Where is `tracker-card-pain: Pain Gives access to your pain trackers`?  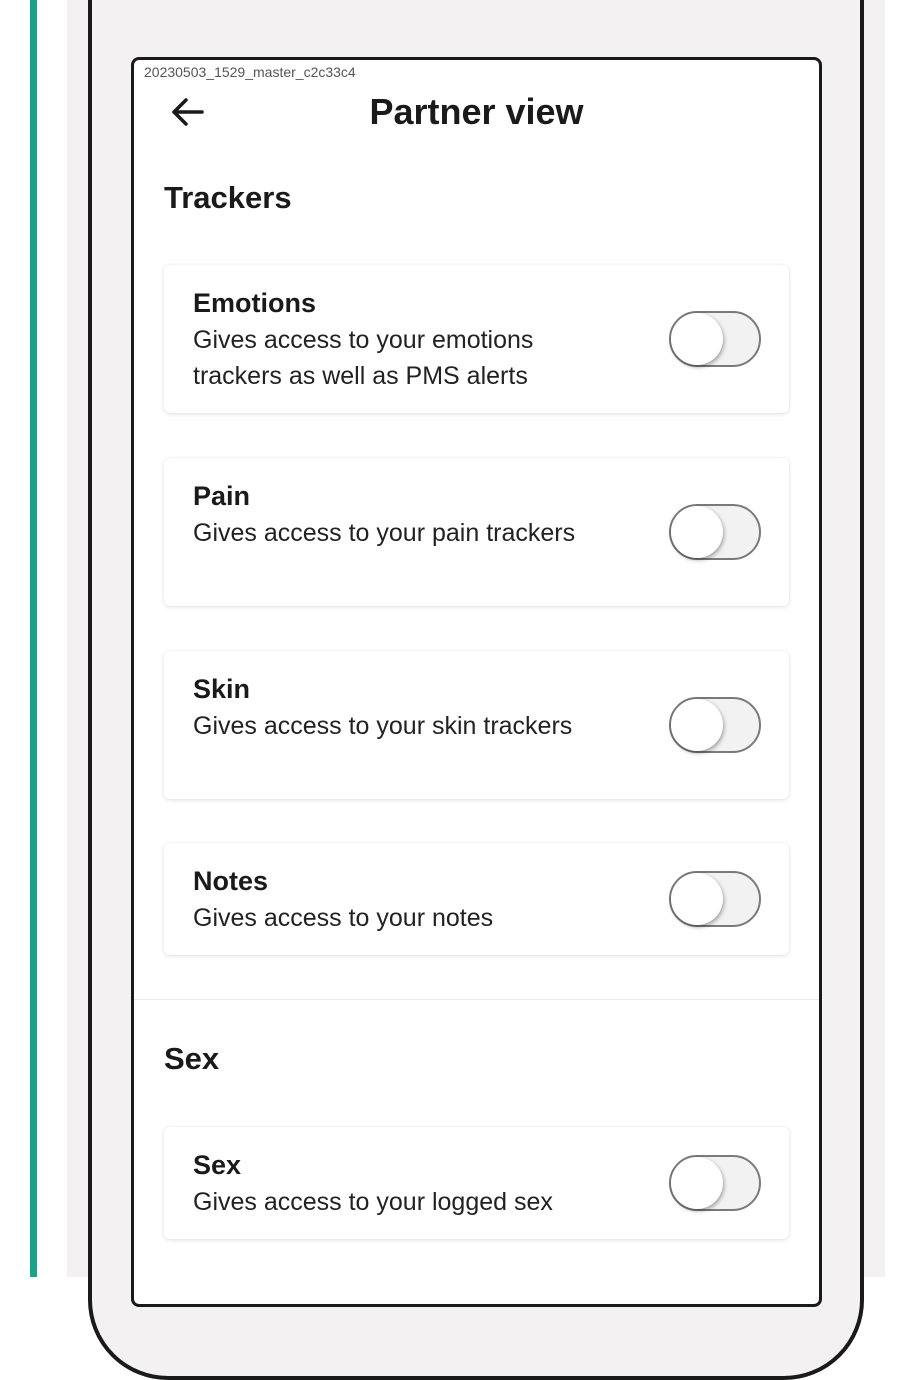 tracker-card-pain: Pain Gives access to your pain trackers is located at coordinates (476, 532).